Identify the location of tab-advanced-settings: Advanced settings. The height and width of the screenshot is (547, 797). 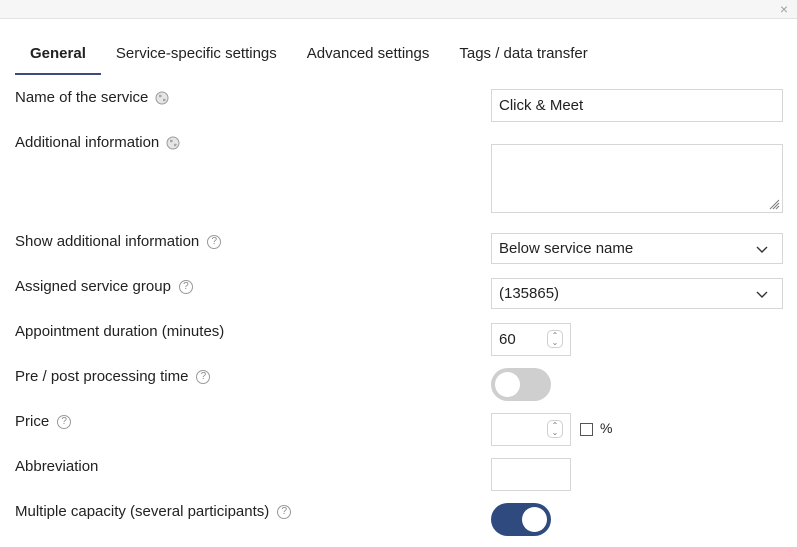
(368, 56).